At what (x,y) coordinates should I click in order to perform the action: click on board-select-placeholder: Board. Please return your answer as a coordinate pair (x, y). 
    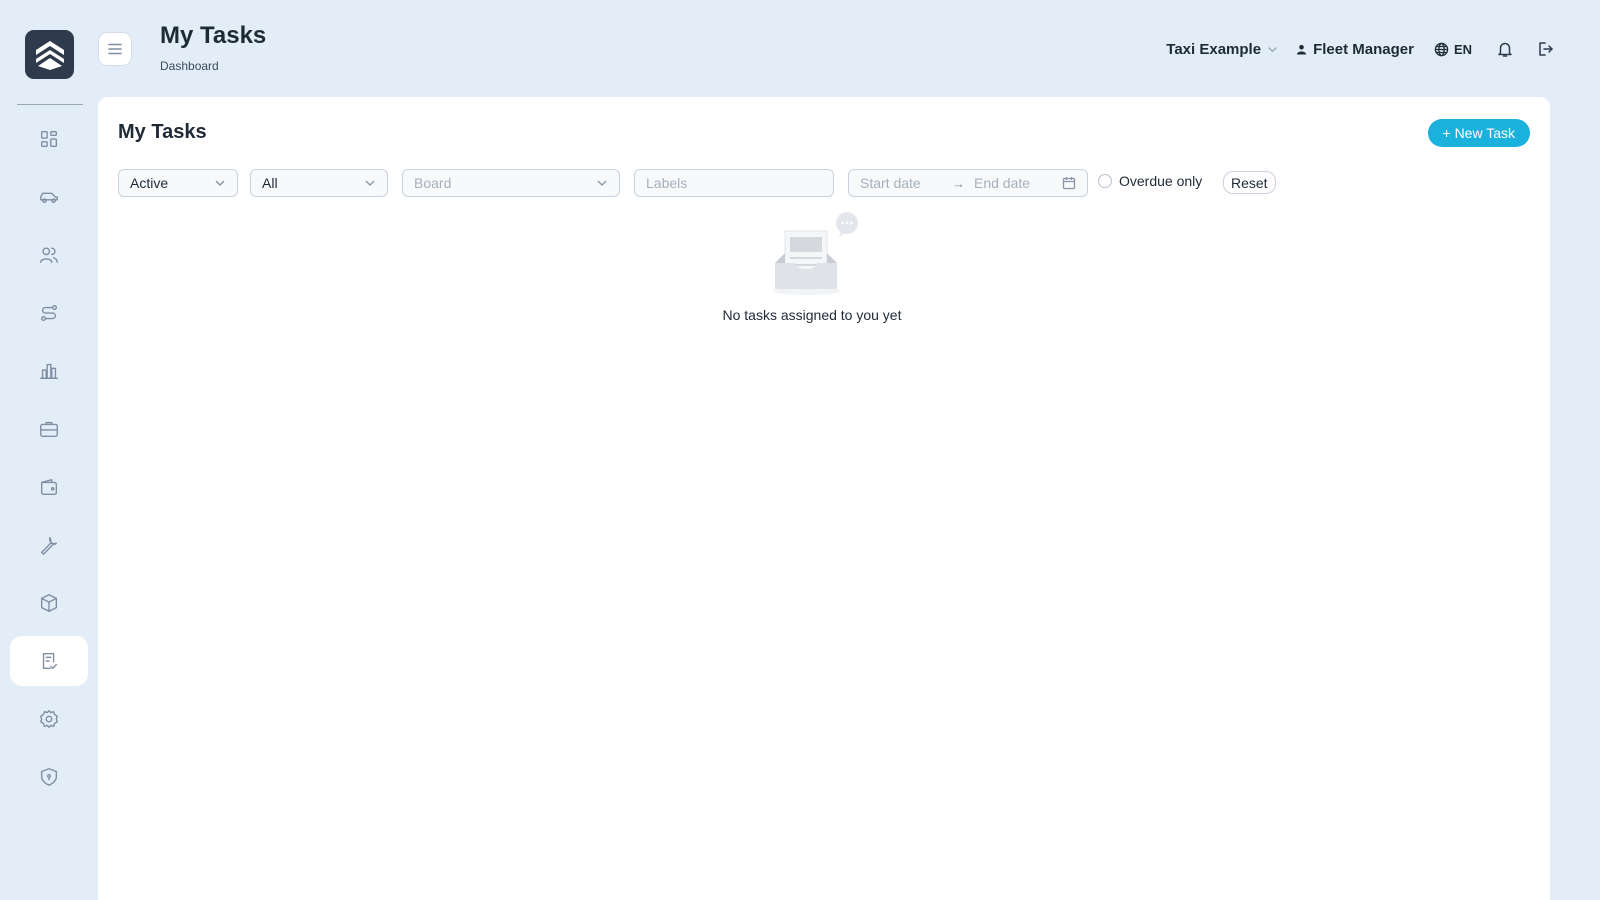
    Looking at the image, I should click on (433, 183).